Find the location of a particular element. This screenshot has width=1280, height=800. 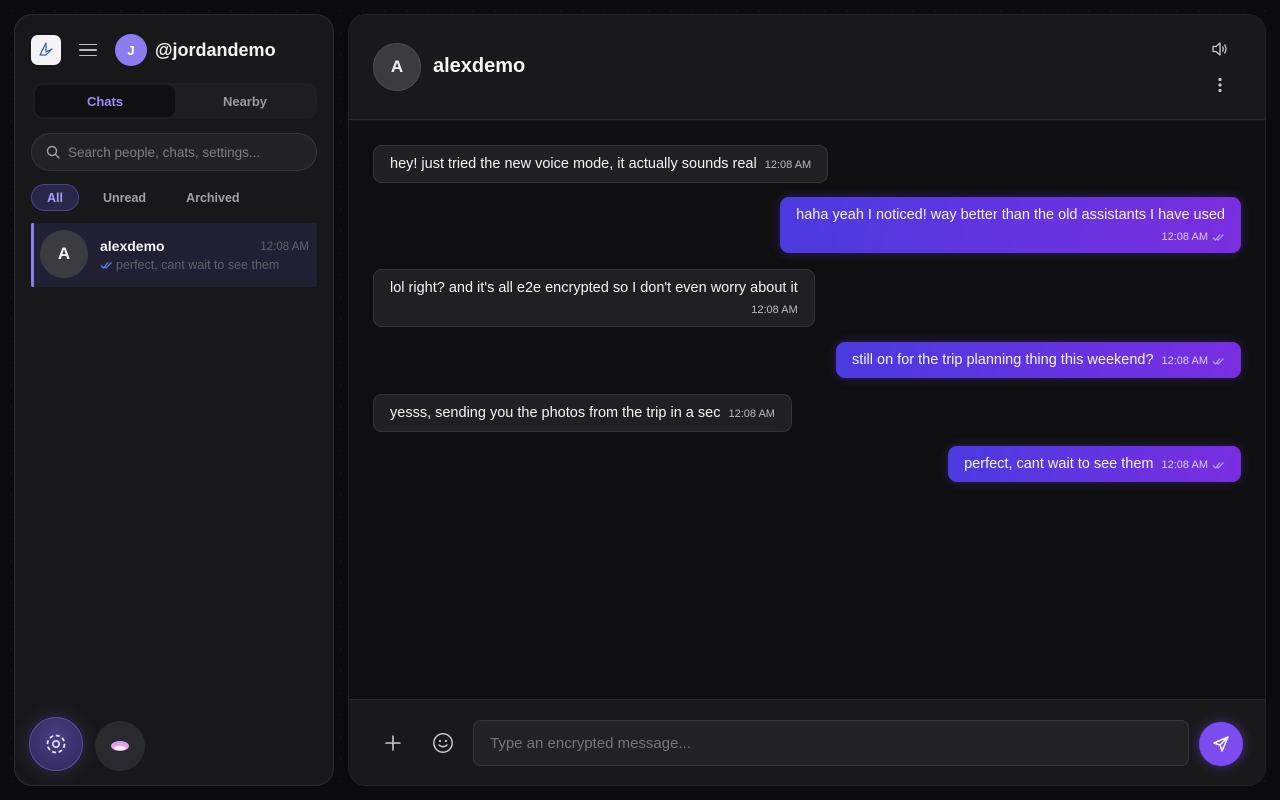

tab-nearby: Nearby is located at coordinates (245, 101).